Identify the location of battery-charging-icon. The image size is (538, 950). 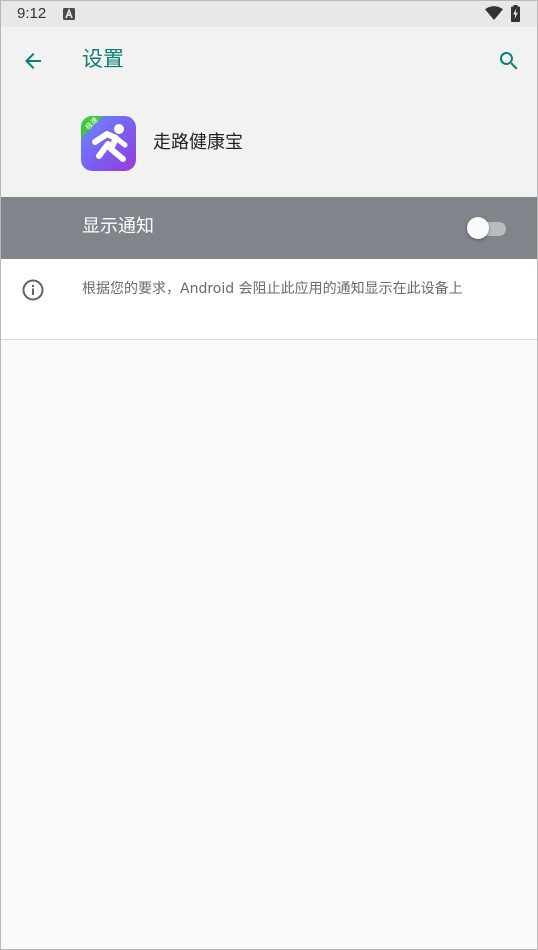
(515, 13).